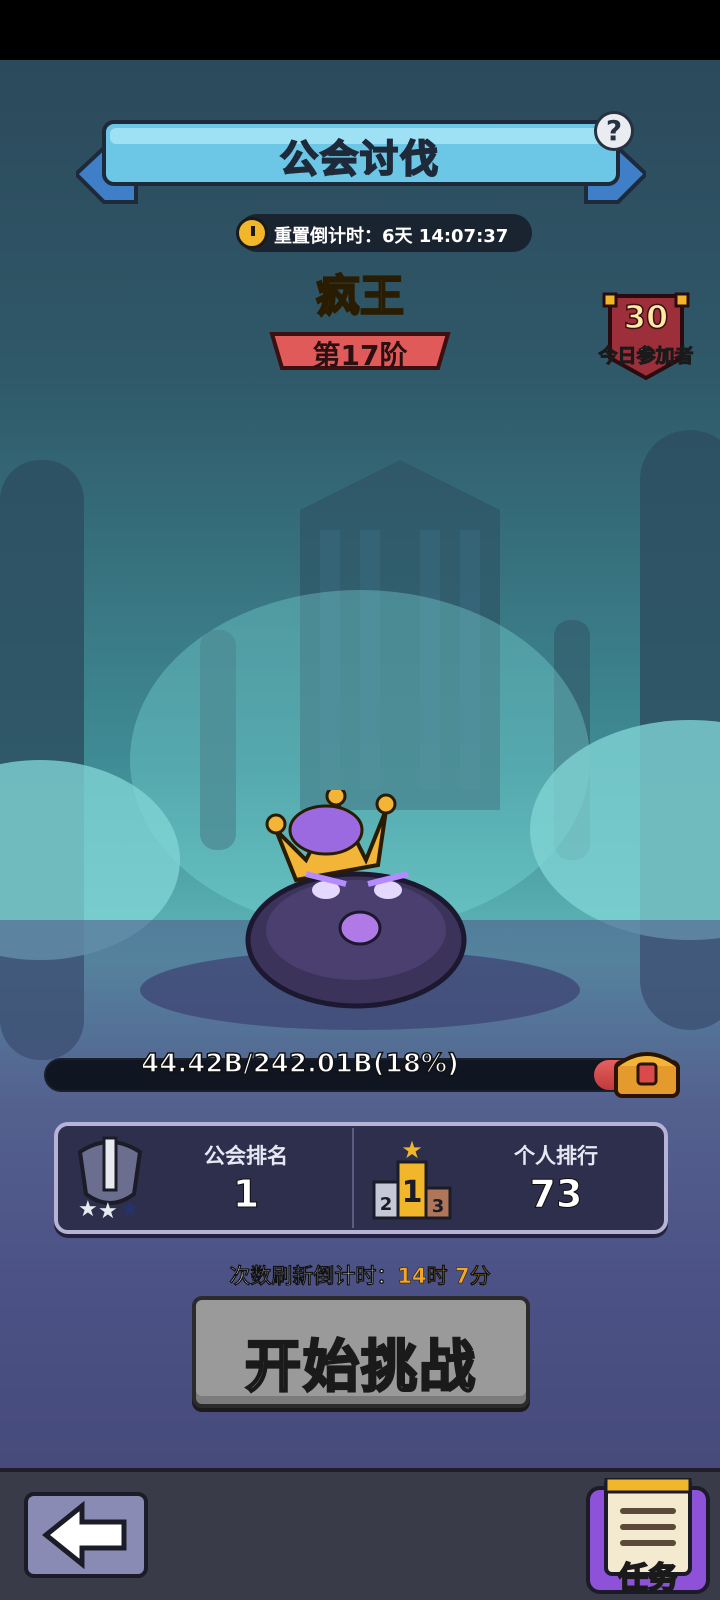 This screenshot has width=720, height=1600. What do you see at coordinates (299, 1064) in the screenshot?
I see `boss-hp-text: 44.42B/242.01B(18%)` at bounding box center [299, 1064].